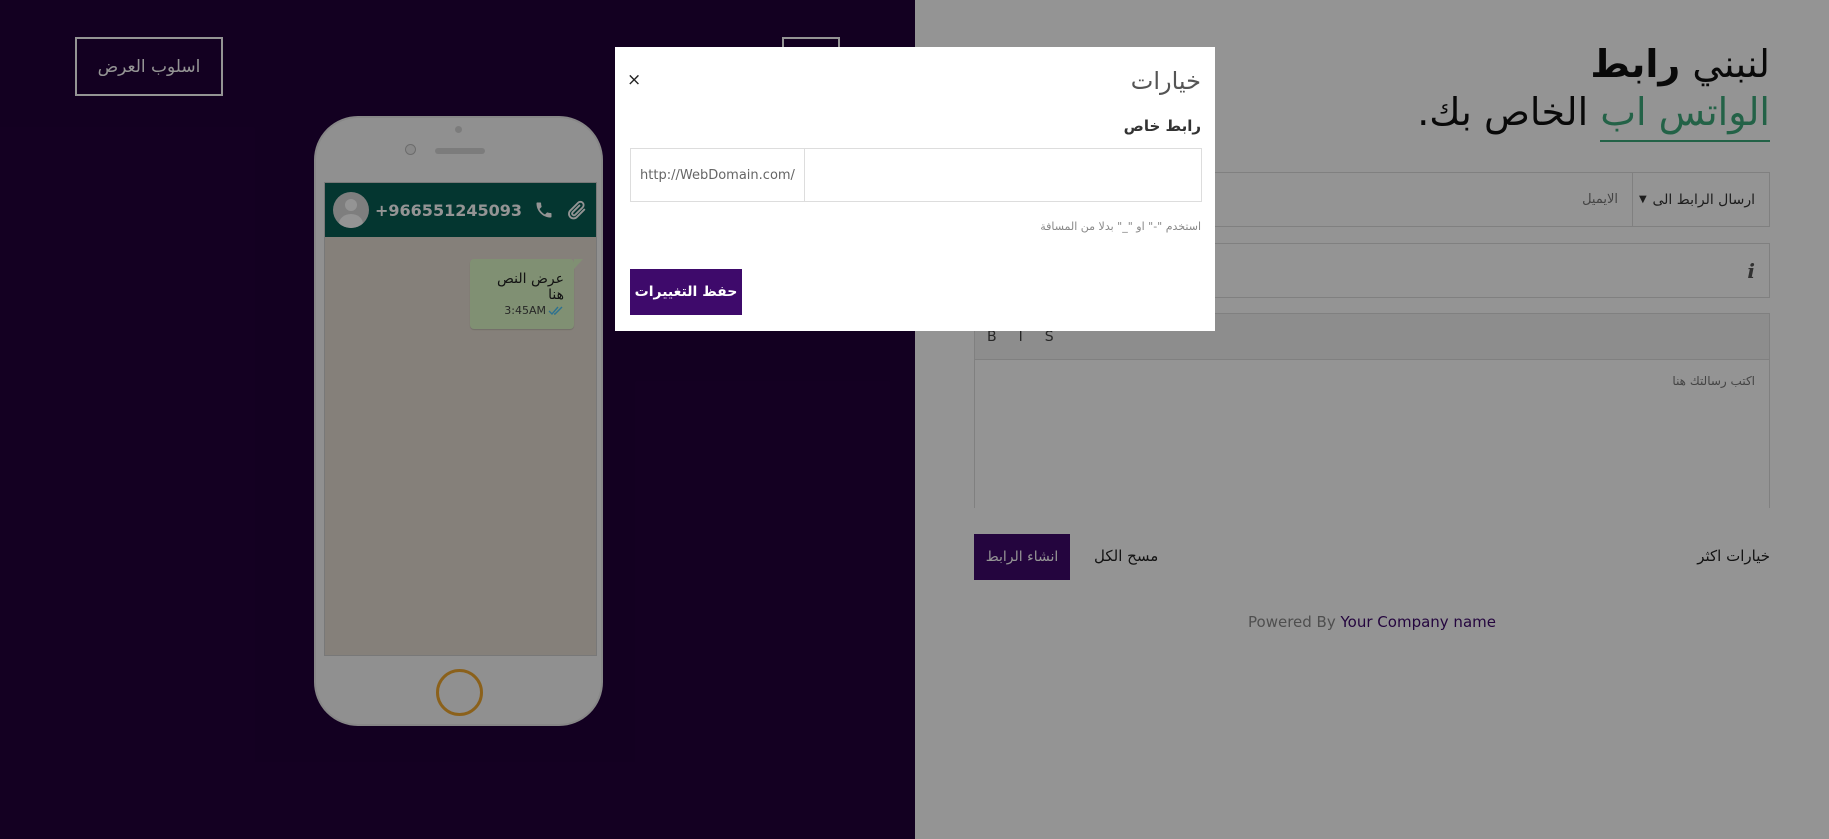 This screenshot has height=839, width=1829. Describe the element at coordinates (1165, 81) in the screenshot. I see `modal-title: خيارات` at that location.